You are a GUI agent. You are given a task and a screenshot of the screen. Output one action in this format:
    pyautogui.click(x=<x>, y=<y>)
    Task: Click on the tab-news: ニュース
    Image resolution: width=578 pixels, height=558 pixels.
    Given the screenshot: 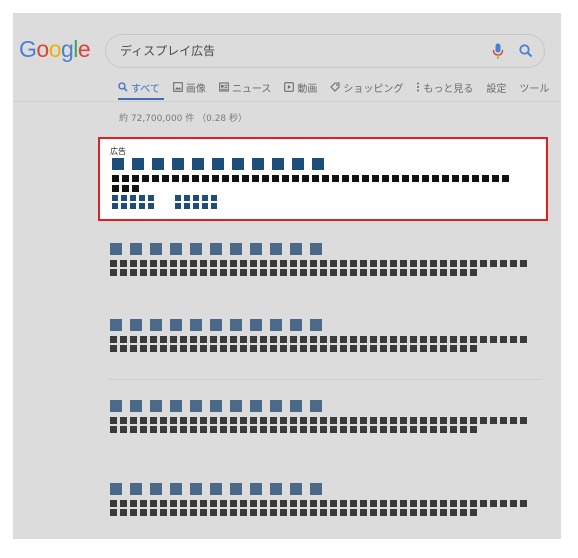 What is the action you would take?
    pyautogui.click(x=245, y=87)
    